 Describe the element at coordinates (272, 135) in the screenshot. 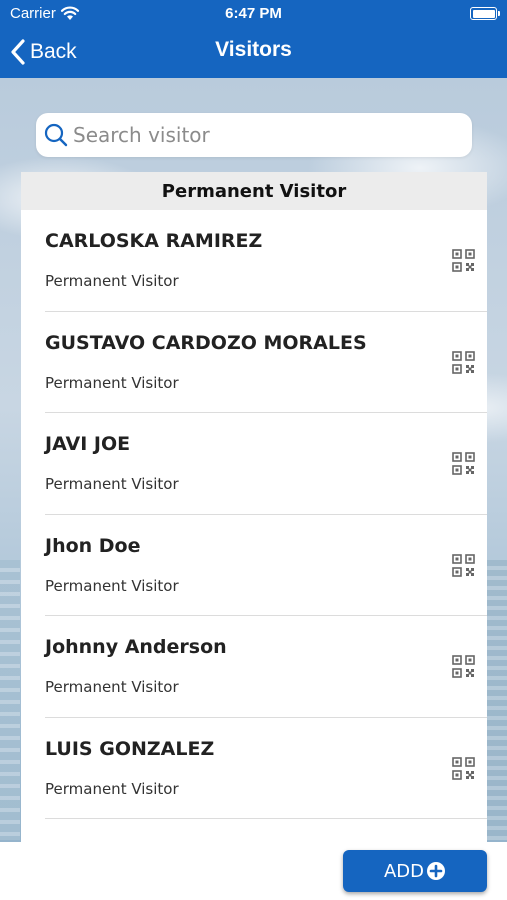

I see `search-input` at that location.